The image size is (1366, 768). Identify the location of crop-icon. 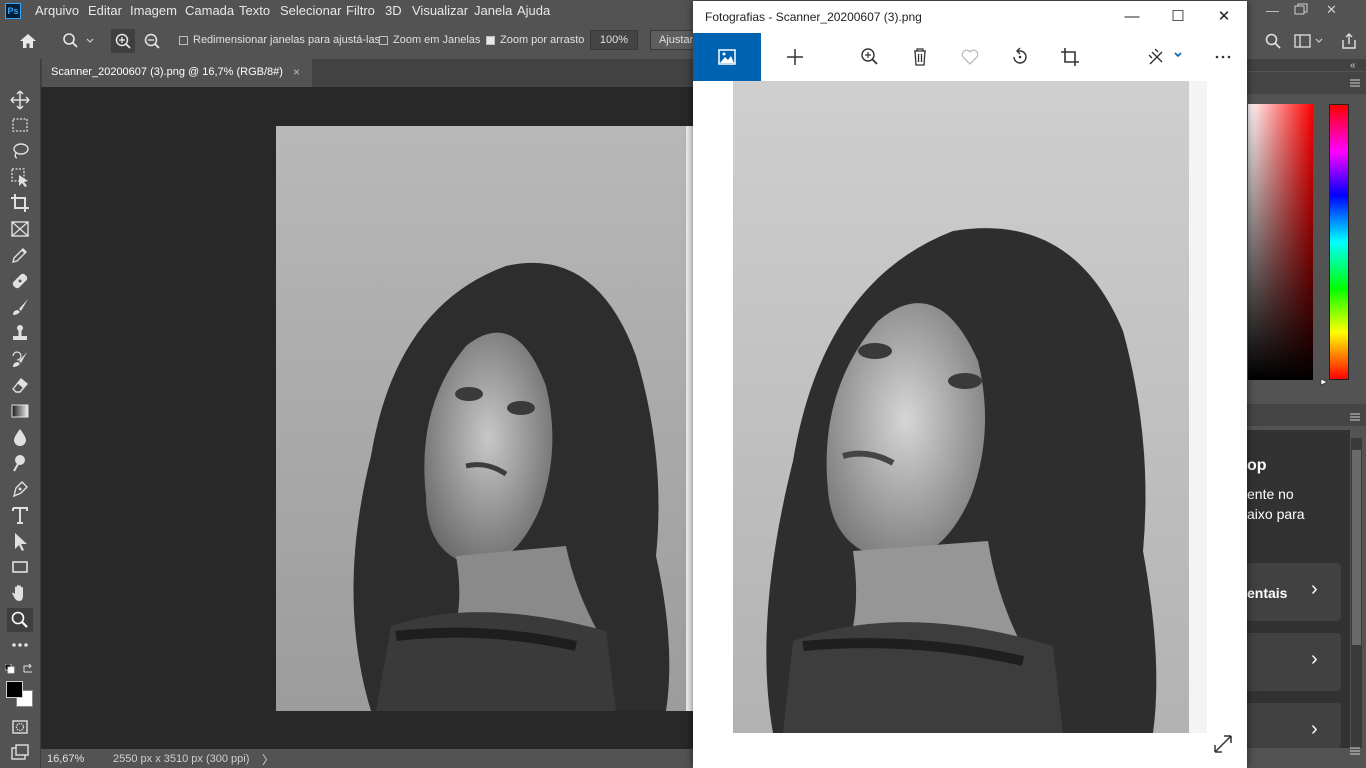
(1070, 57).